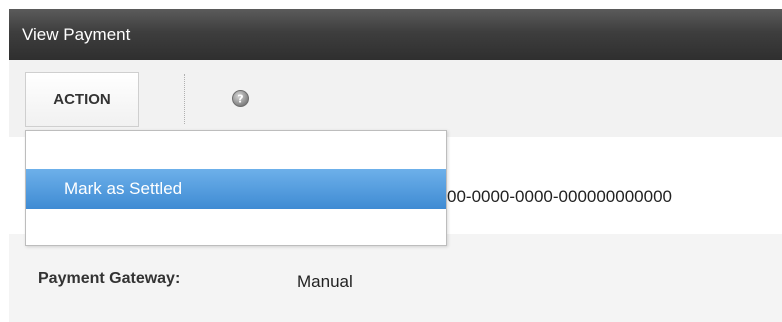 This screenshot has height=322, width=782. I want to click on payment-gateway-label: Payment Gateway:, so click(109, 278).